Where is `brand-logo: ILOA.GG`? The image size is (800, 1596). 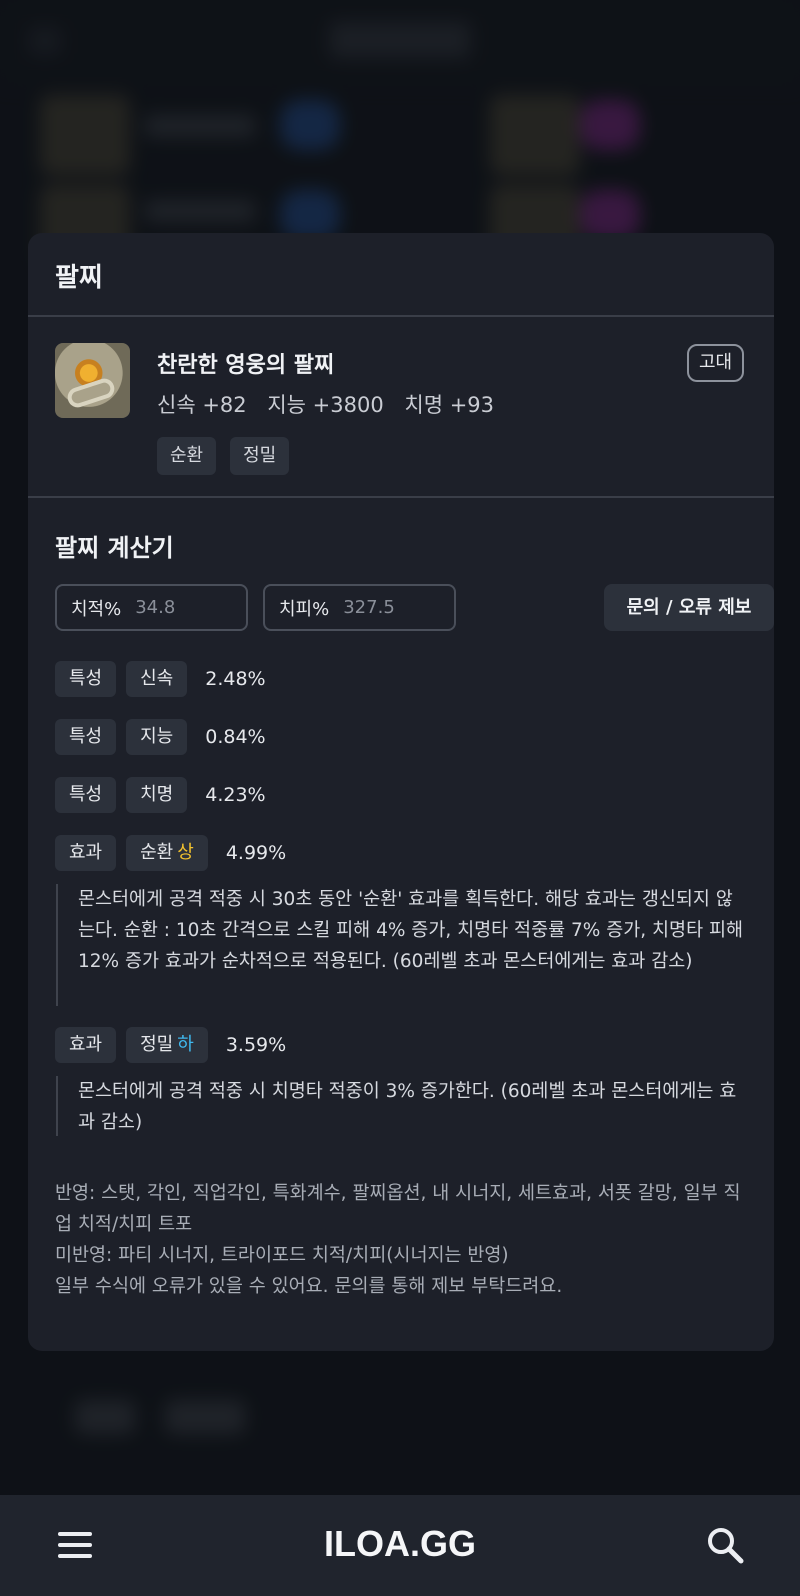 brand-logo: ILOA.GG is located at coordinates (400, 1544).